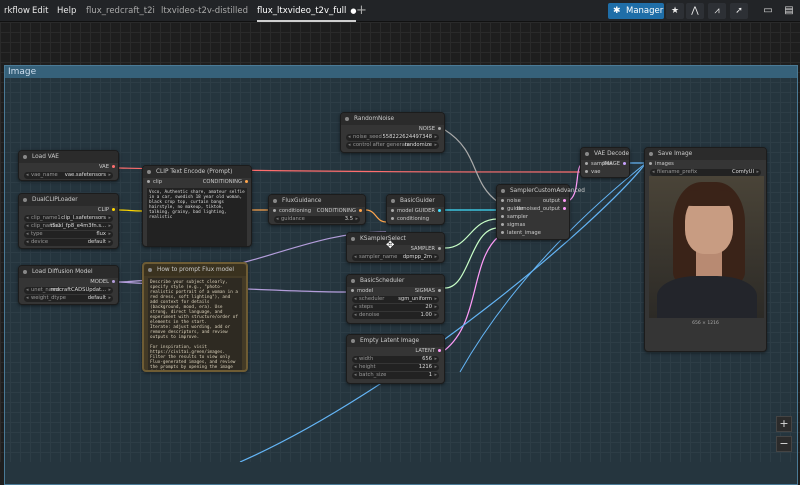  I want to click on guidance-widget: guidance 3.5, so click(317, 219).